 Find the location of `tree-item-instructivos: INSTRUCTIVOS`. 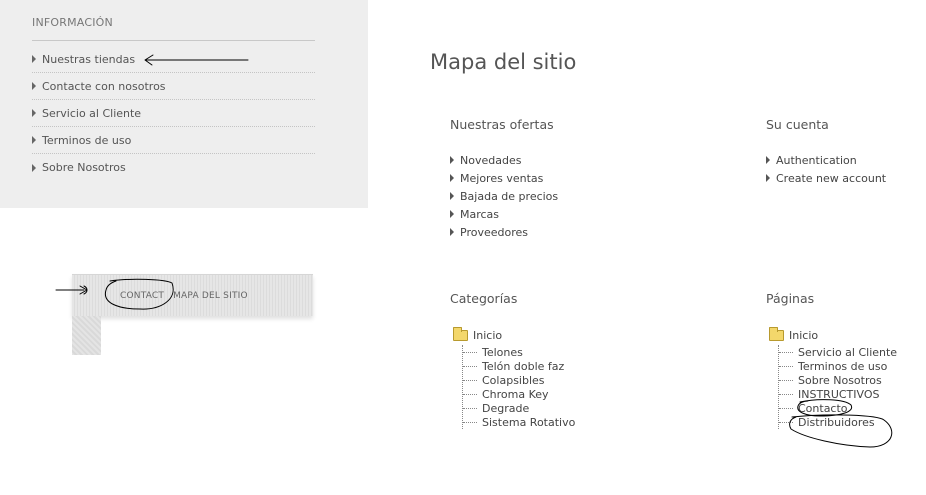

tree-item-instructivos: INSTRUCTIVOS is located at coordinates (838, 394).